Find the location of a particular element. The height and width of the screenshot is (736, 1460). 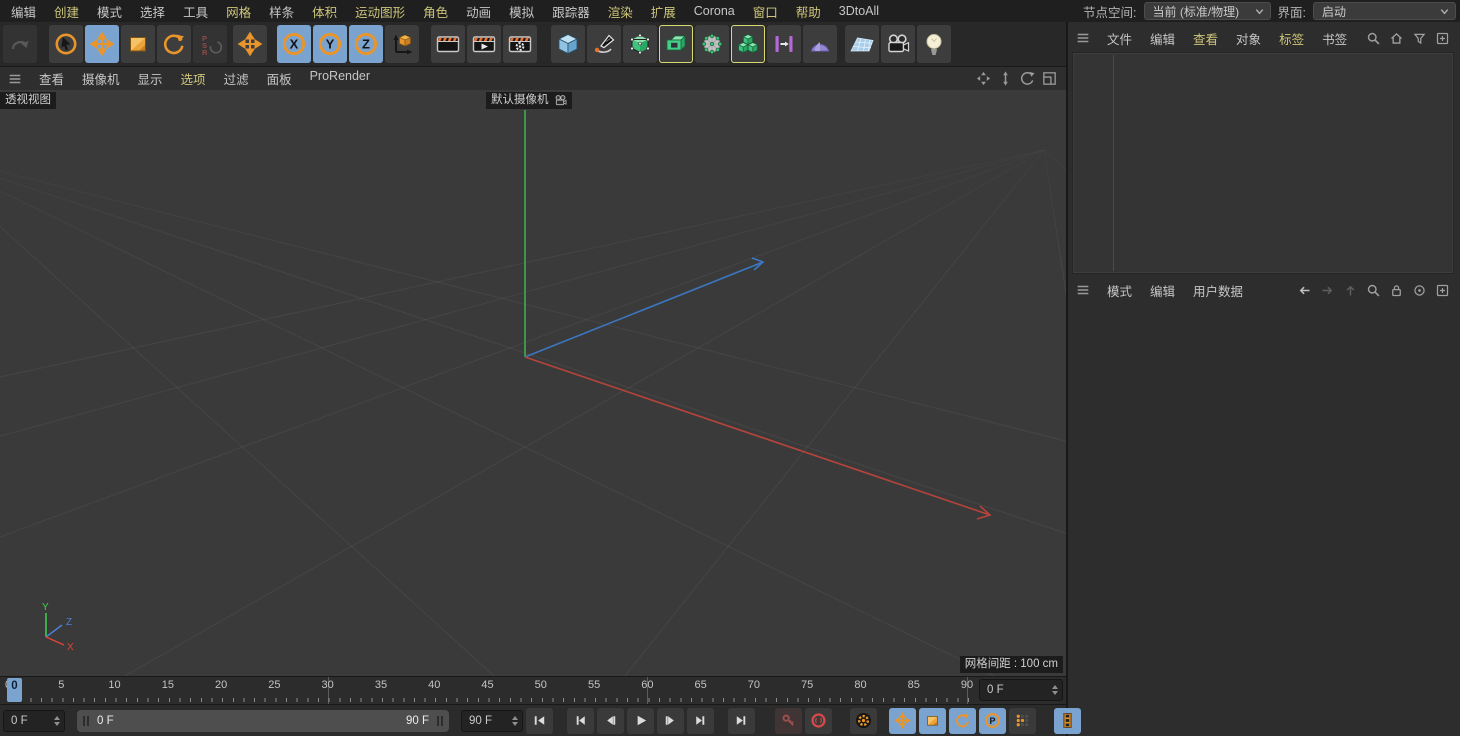

timeline-playhead: 0 is located at coordinates (14, 690).